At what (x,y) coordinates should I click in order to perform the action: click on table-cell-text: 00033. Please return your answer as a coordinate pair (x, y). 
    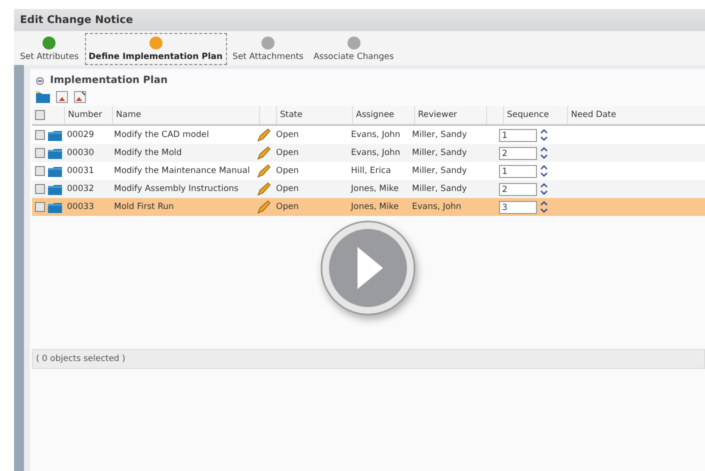
    Looking at the image, I should click on (81, 207).